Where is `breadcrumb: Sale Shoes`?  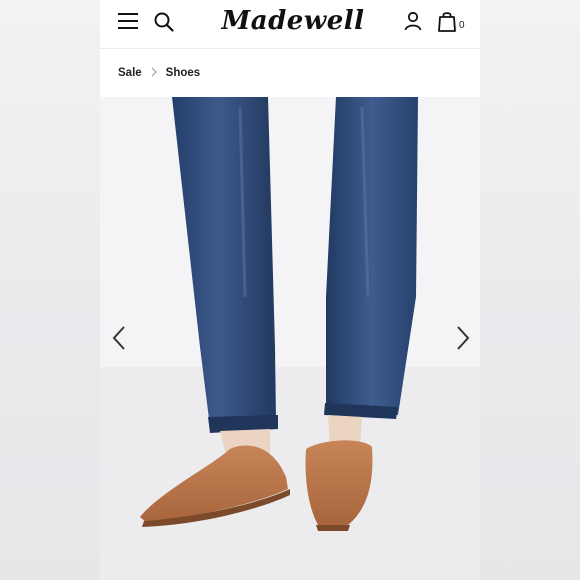
breadcrumb: Sale Shoes is located at coordinates (290, 73).